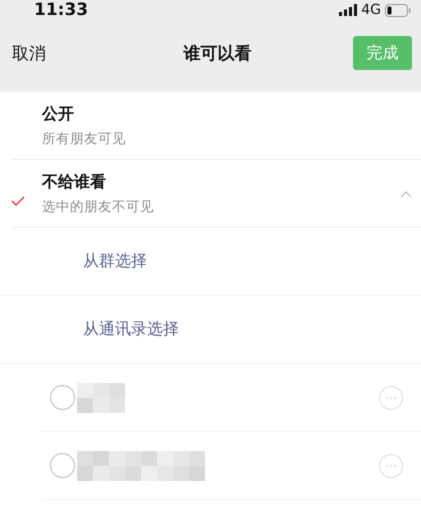 Image resolution: width=421 pixels, height=517 pixels. I want to click on option-title: 不给谁看, so click(74, 182).